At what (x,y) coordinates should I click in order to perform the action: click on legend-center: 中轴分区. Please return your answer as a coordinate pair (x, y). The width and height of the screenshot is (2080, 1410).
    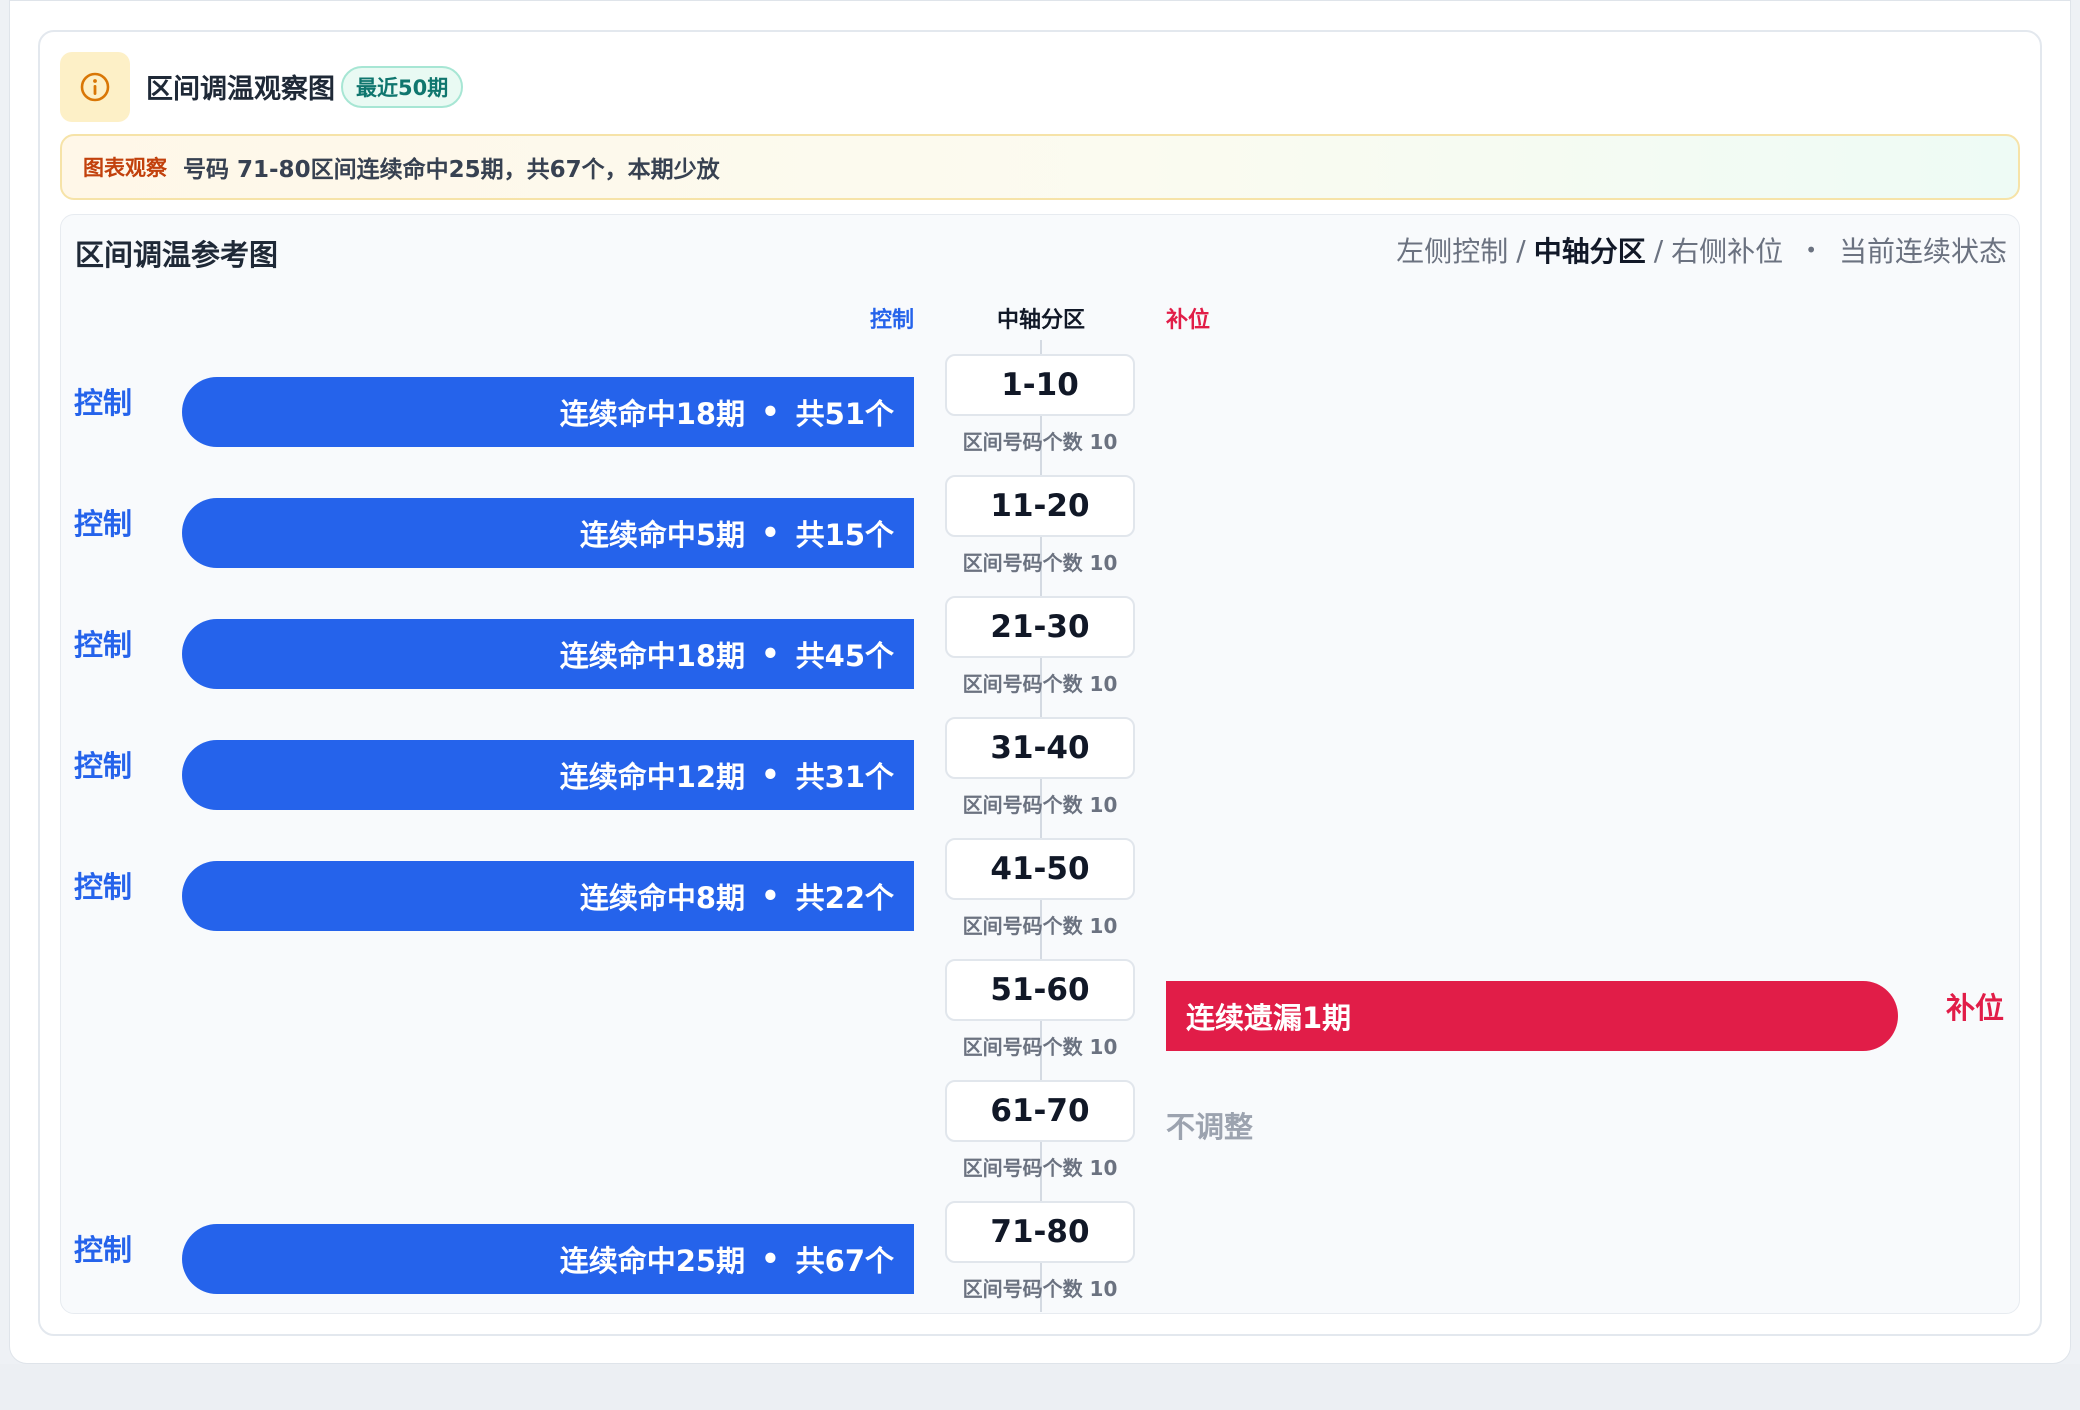
    Looking at the image, I should click on (1589, 251).